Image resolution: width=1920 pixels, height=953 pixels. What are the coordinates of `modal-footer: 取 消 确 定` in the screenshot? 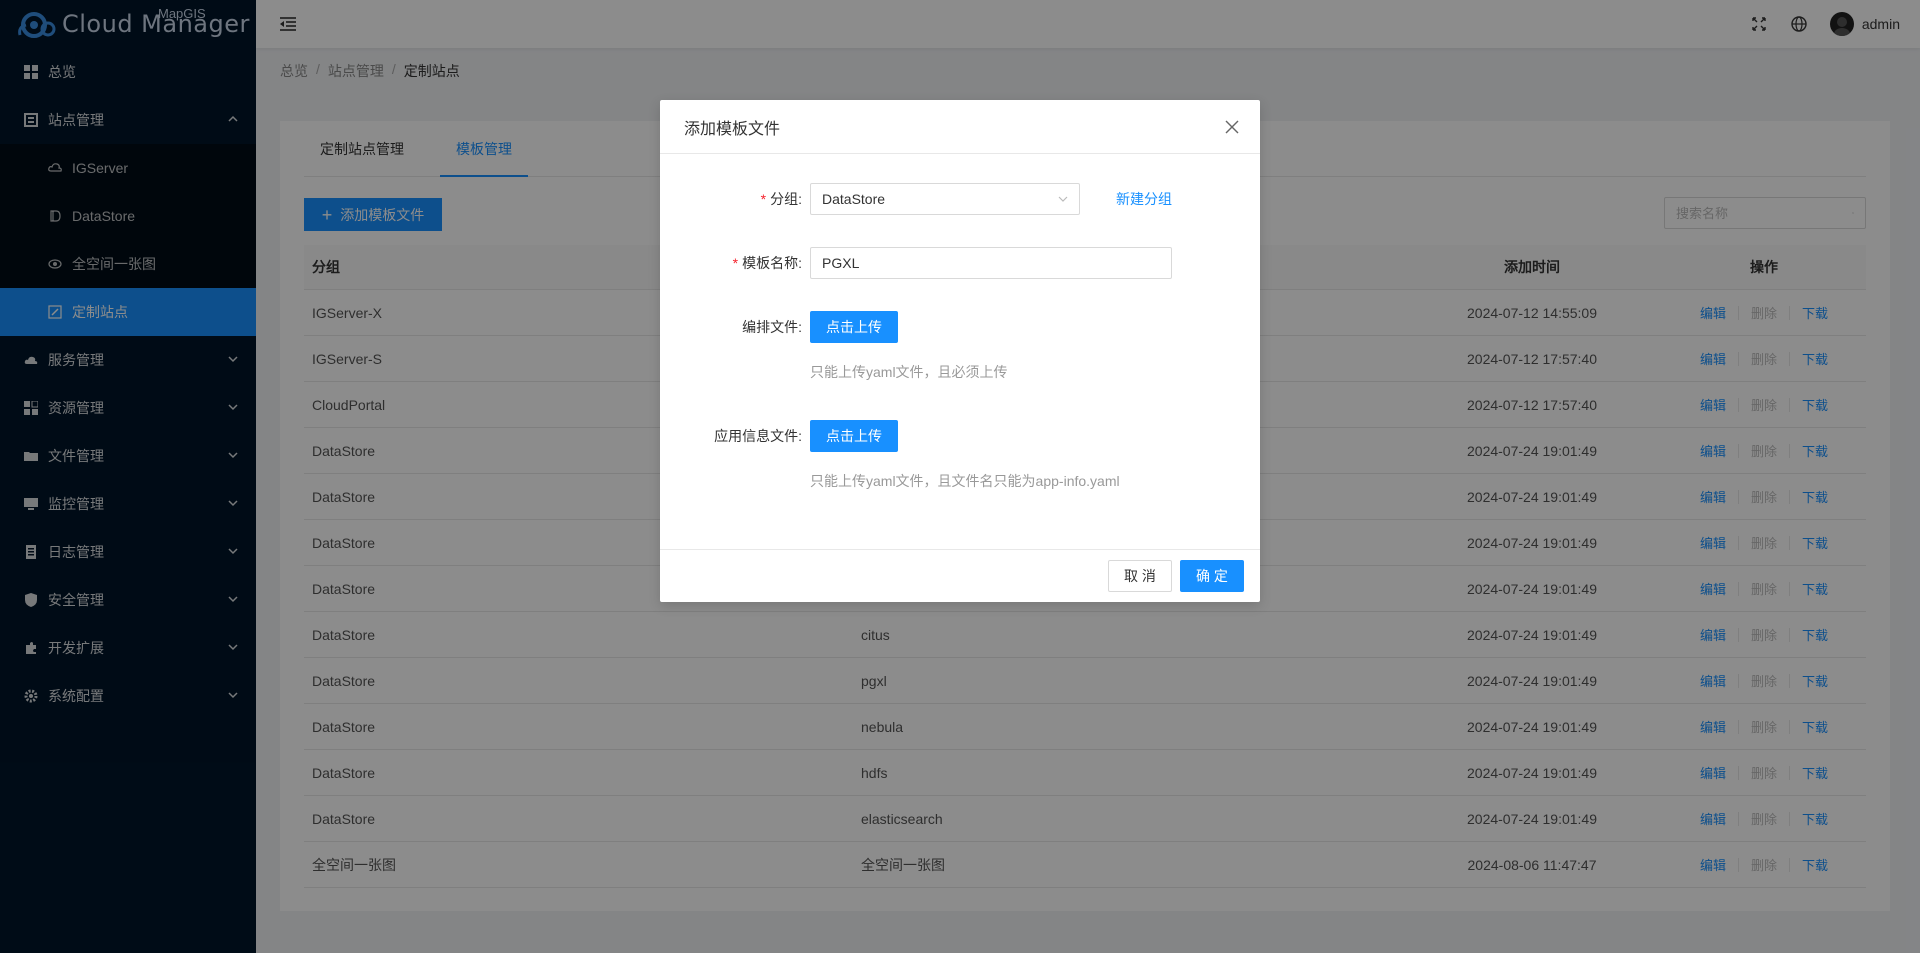 It's located at (960, 575).